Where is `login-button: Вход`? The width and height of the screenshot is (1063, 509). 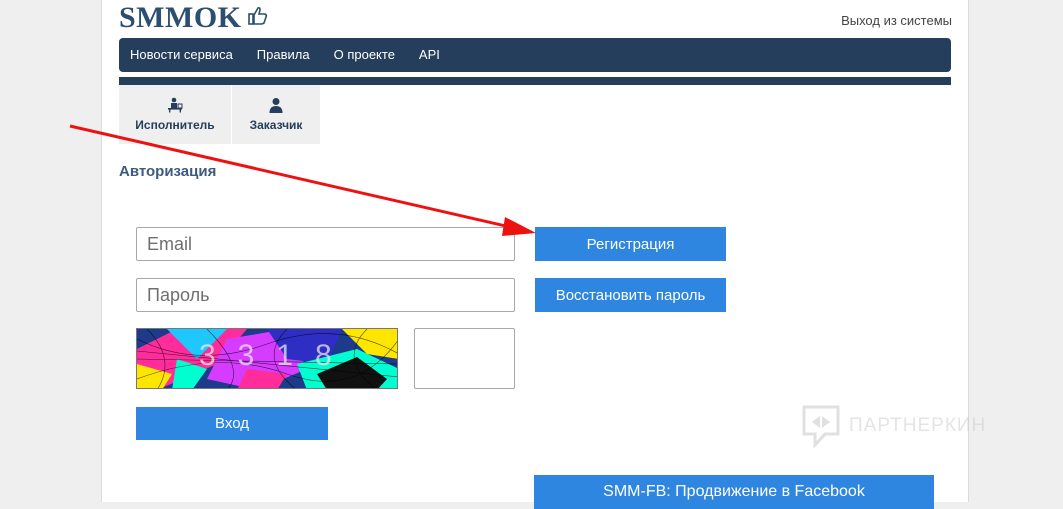
login-button: Вход is located at coordinates (232, 423).